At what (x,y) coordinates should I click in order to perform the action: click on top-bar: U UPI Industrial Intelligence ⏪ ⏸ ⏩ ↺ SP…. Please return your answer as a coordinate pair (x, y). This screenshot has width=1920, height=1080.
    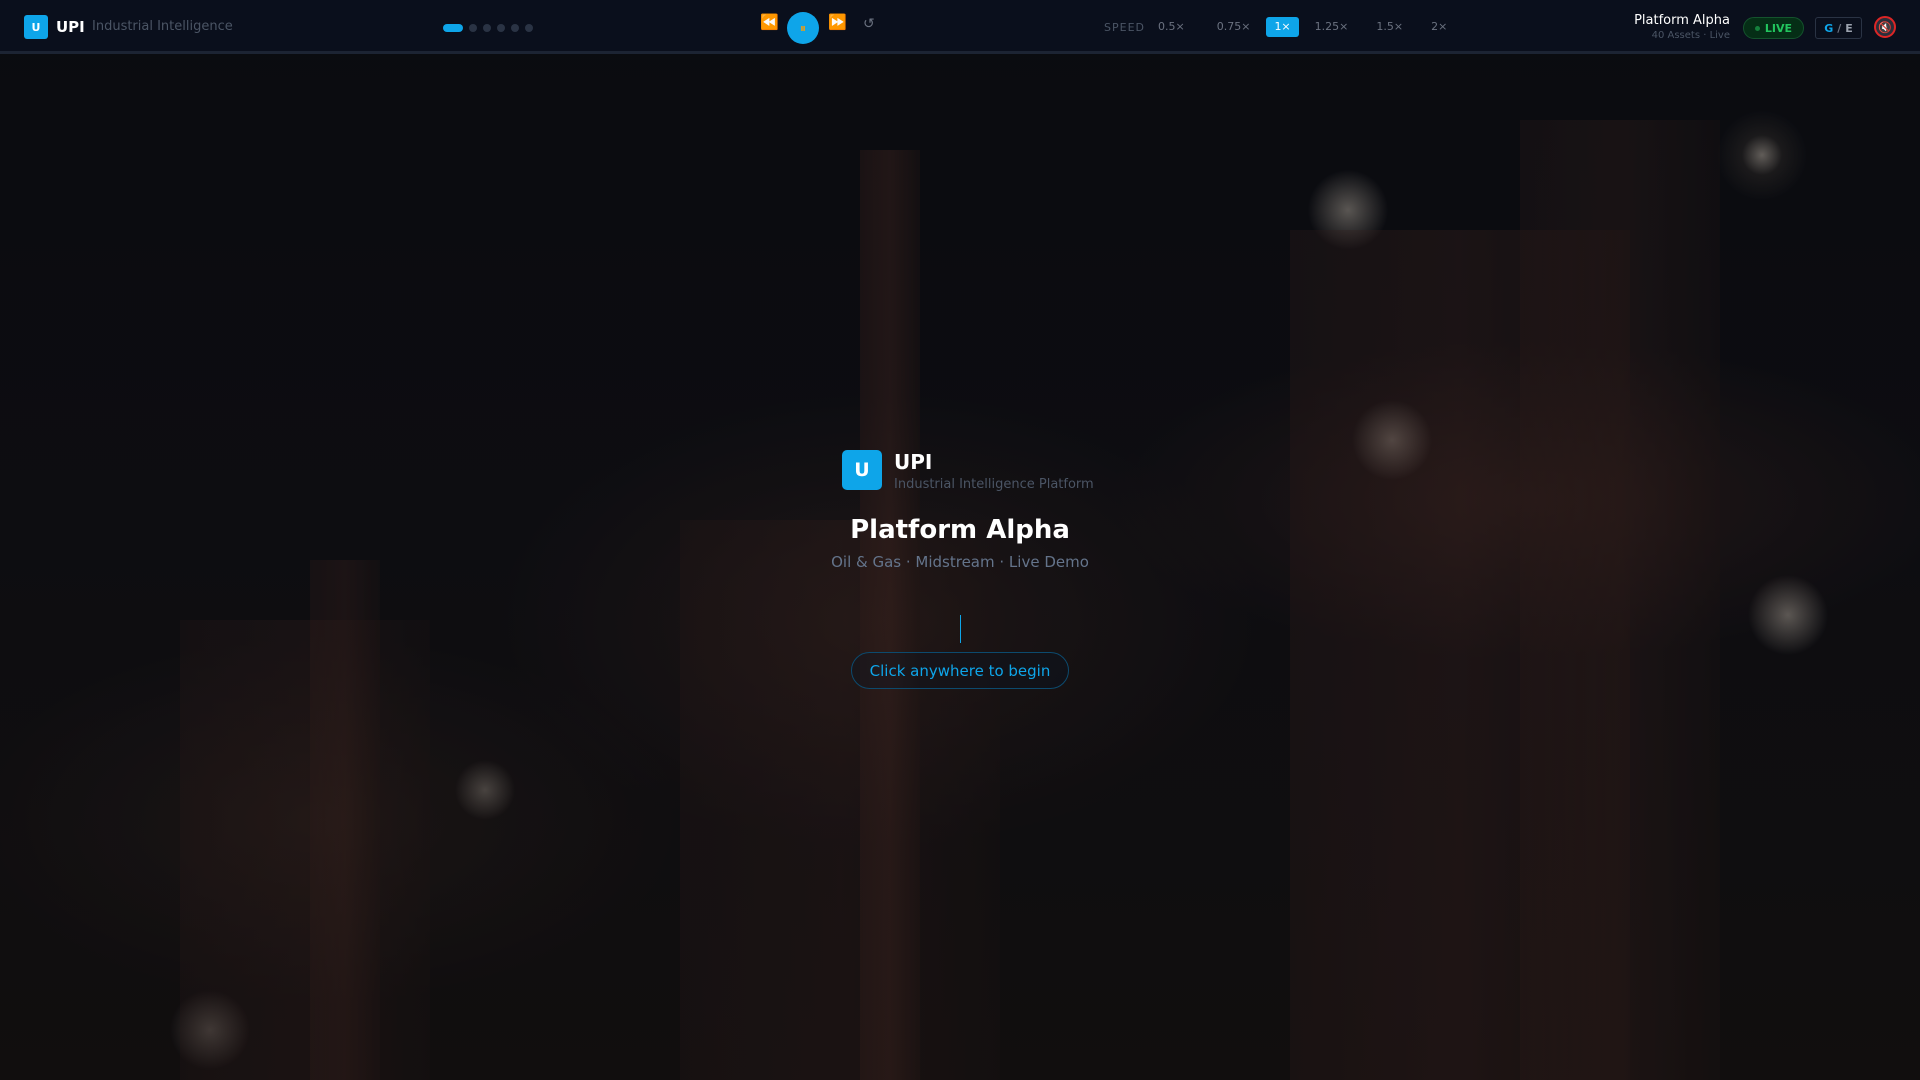
    Looking at the image, I should click on (960, 27).